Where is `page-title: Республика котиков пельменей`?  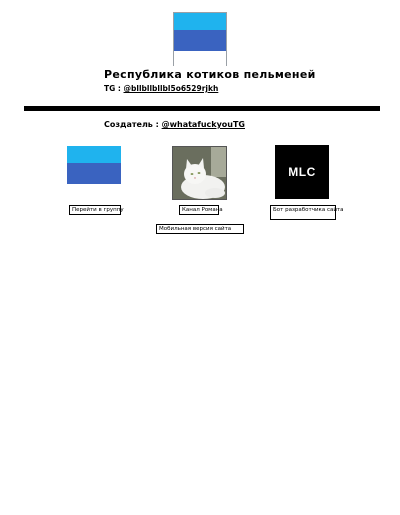 page-title: Республика котиков пельменей is located at coordinates (210, 74).